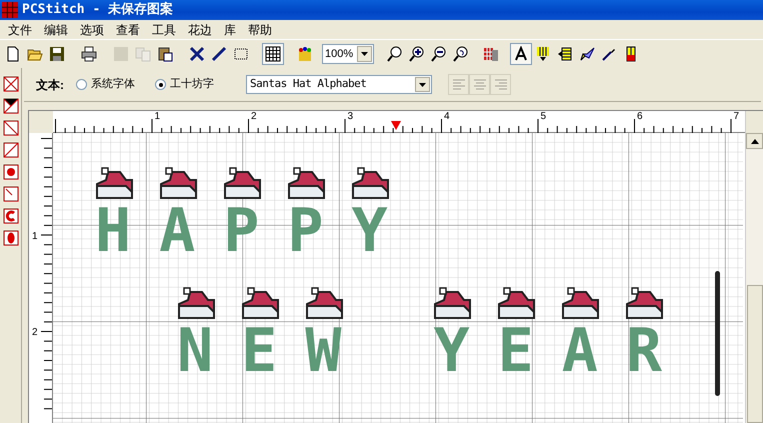  Describe the element at coordinates (339, 84) in the screenshot. I see `font-dropdown: Santas Hat Alphabet` at that location.